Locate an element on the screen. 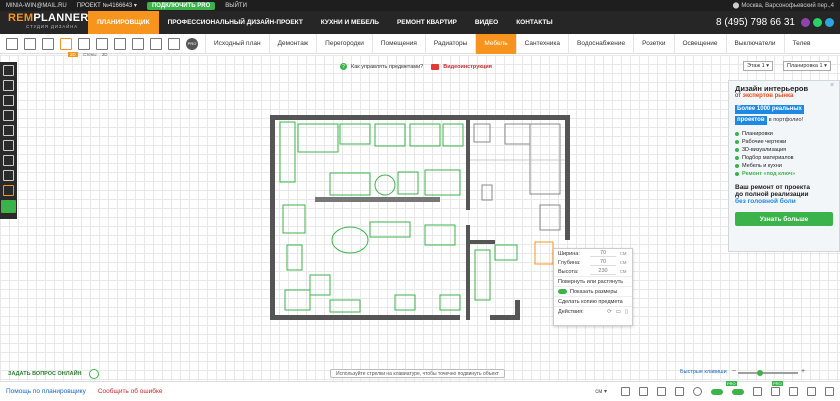 Image resolution: width=840 pixels, height=401 pixels. delete-icon is located at coordinates (661, 391).